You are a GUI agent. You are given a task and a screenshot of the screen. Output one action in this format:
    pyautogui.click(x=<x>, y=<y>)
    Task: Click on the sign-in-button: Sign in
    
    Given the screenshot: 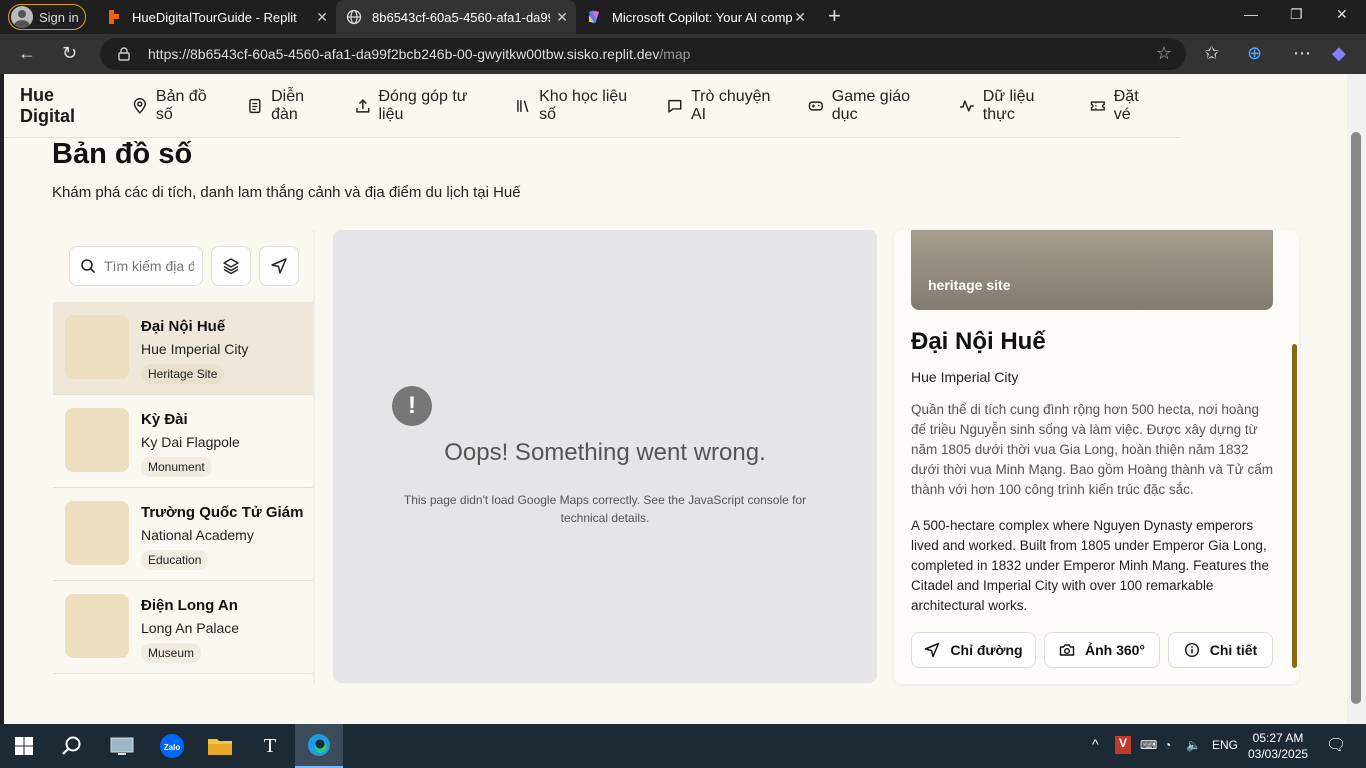 What is the action you would take?
    pyautogui.click(x=47, y=17)
    